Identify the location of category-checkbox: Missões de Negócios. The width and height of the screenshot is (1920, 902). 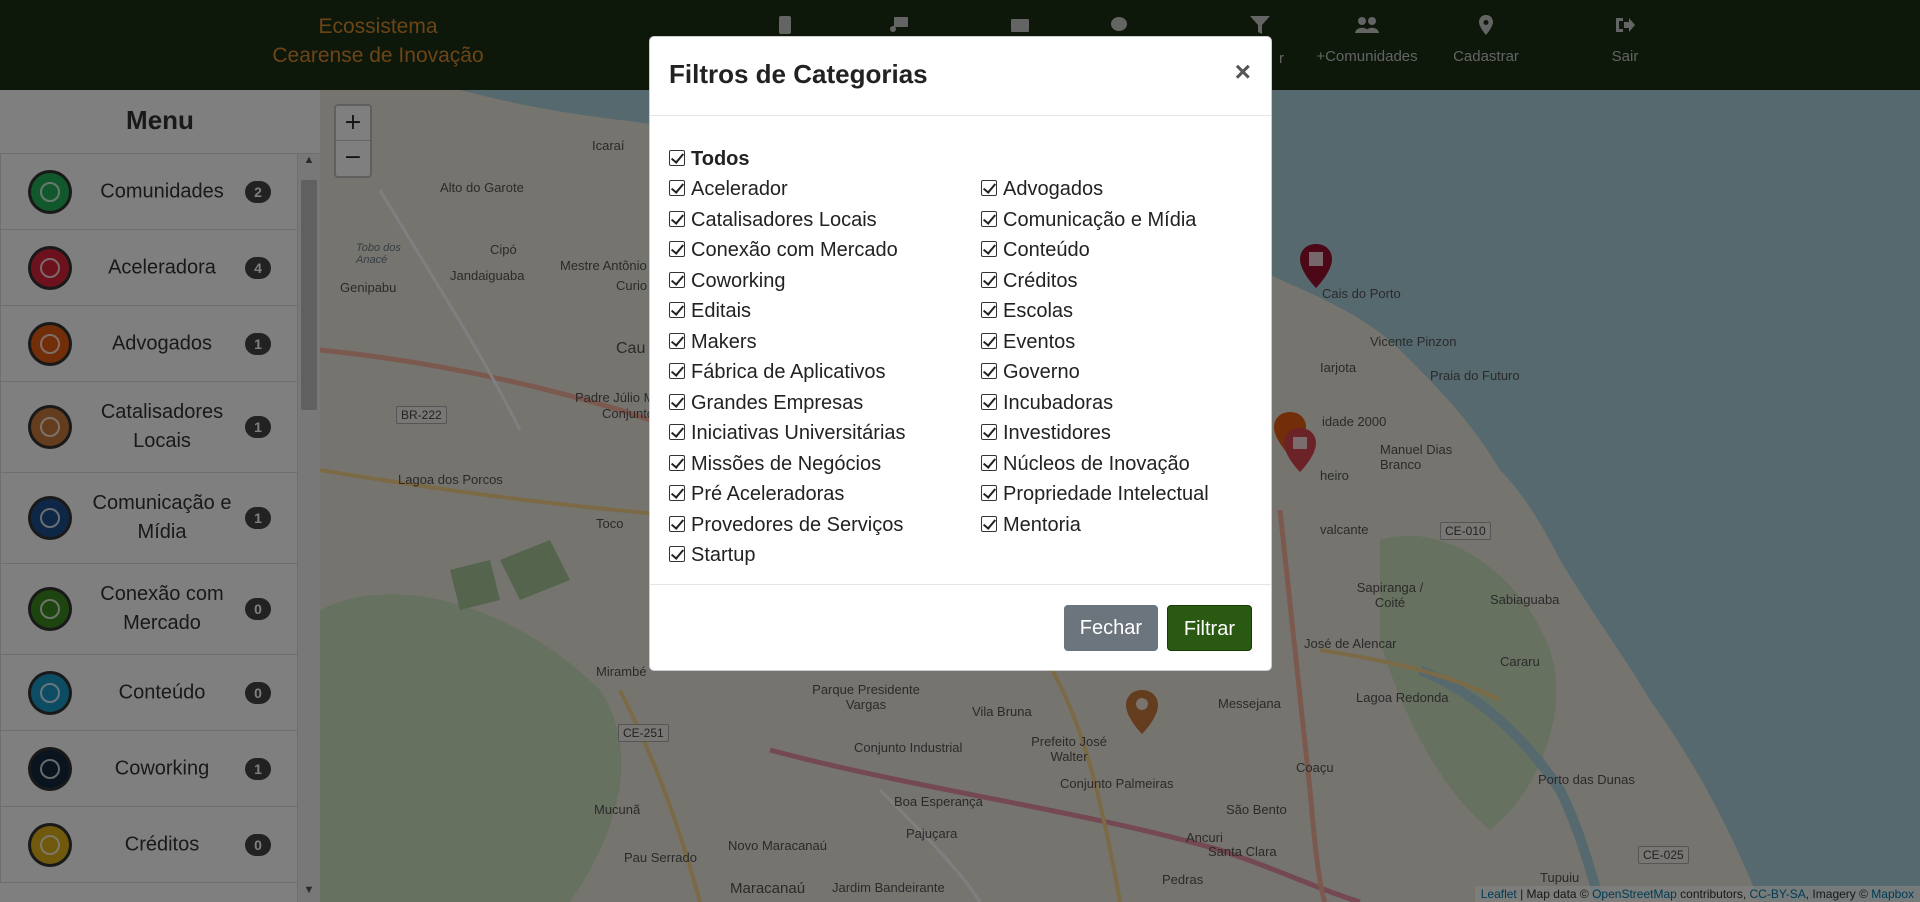
(775, 464).